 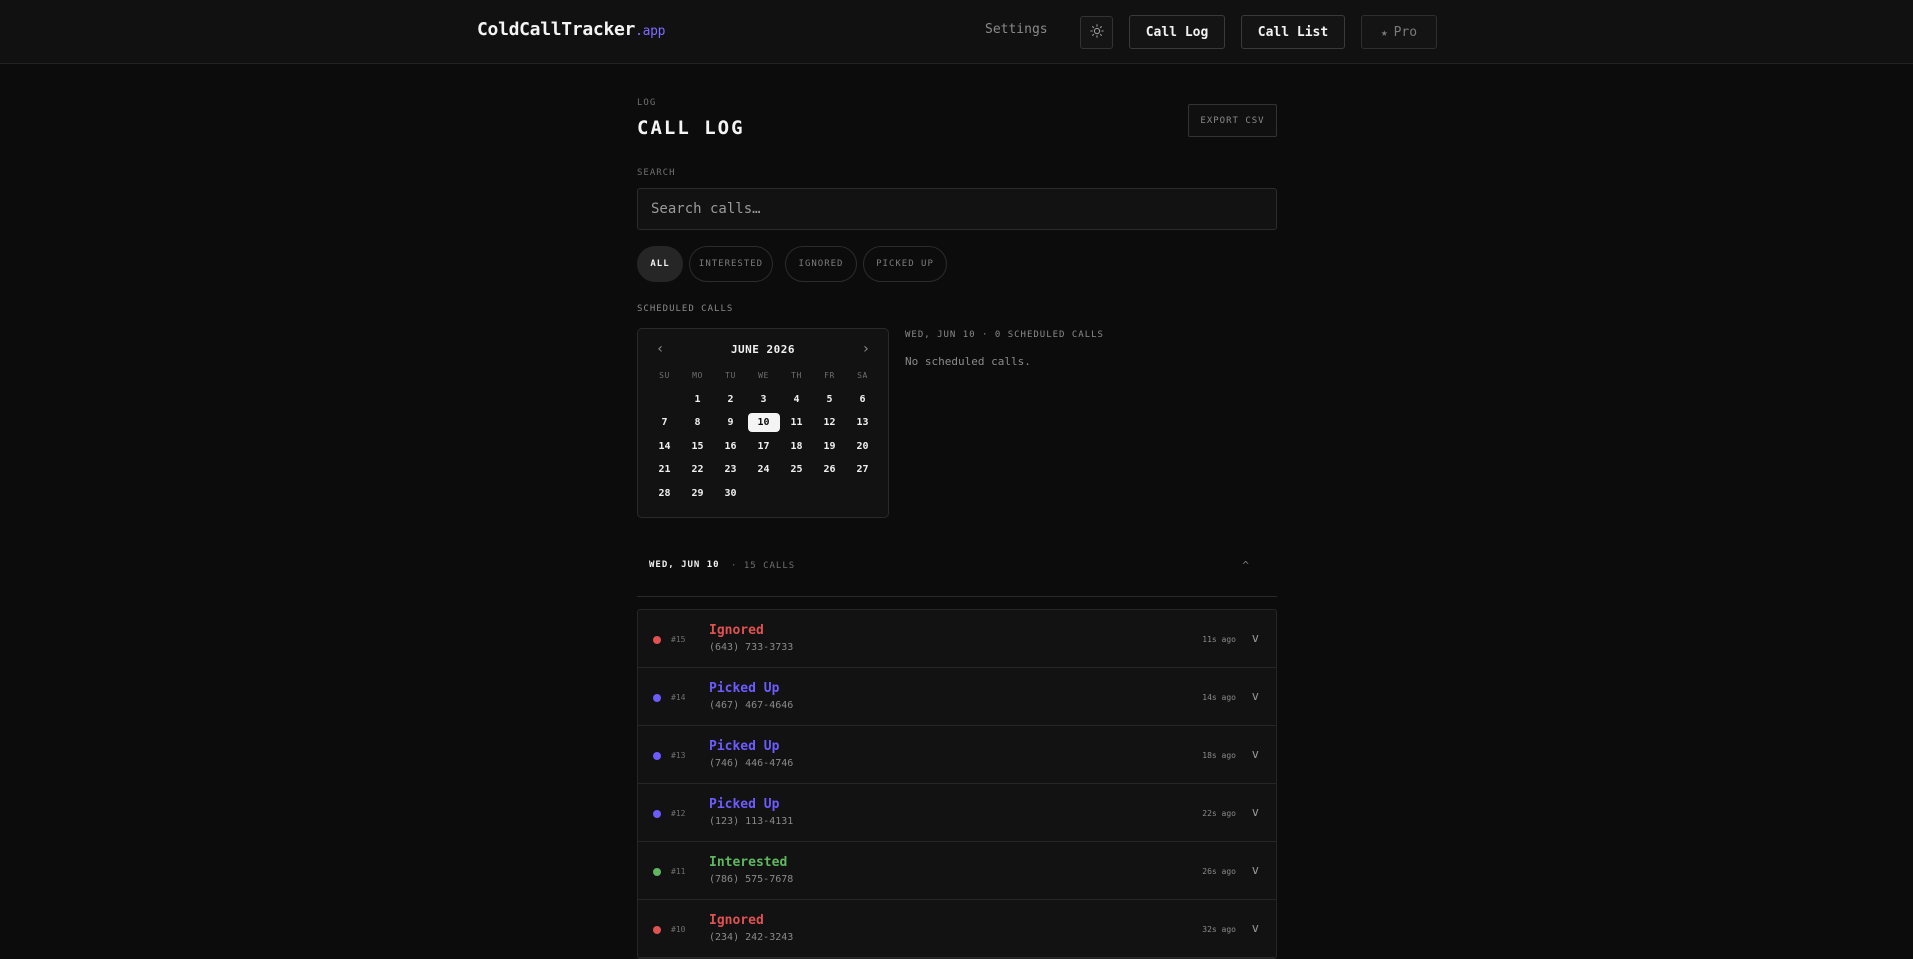 I want to click on calendar-day: 8, so click(x=697, y=423).